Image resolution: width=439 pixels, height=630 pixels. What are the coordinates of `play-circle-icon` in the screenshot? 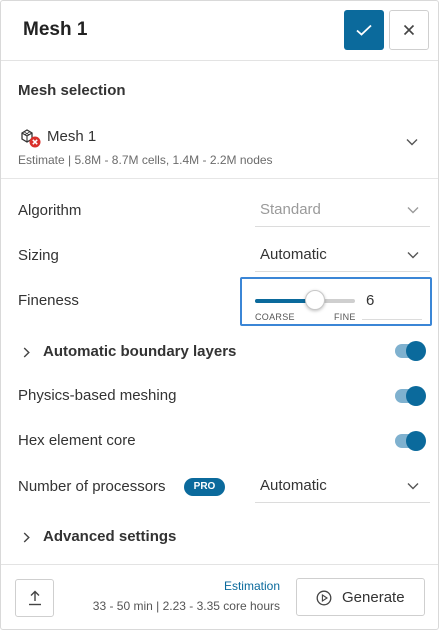 It's located at (324, 598).